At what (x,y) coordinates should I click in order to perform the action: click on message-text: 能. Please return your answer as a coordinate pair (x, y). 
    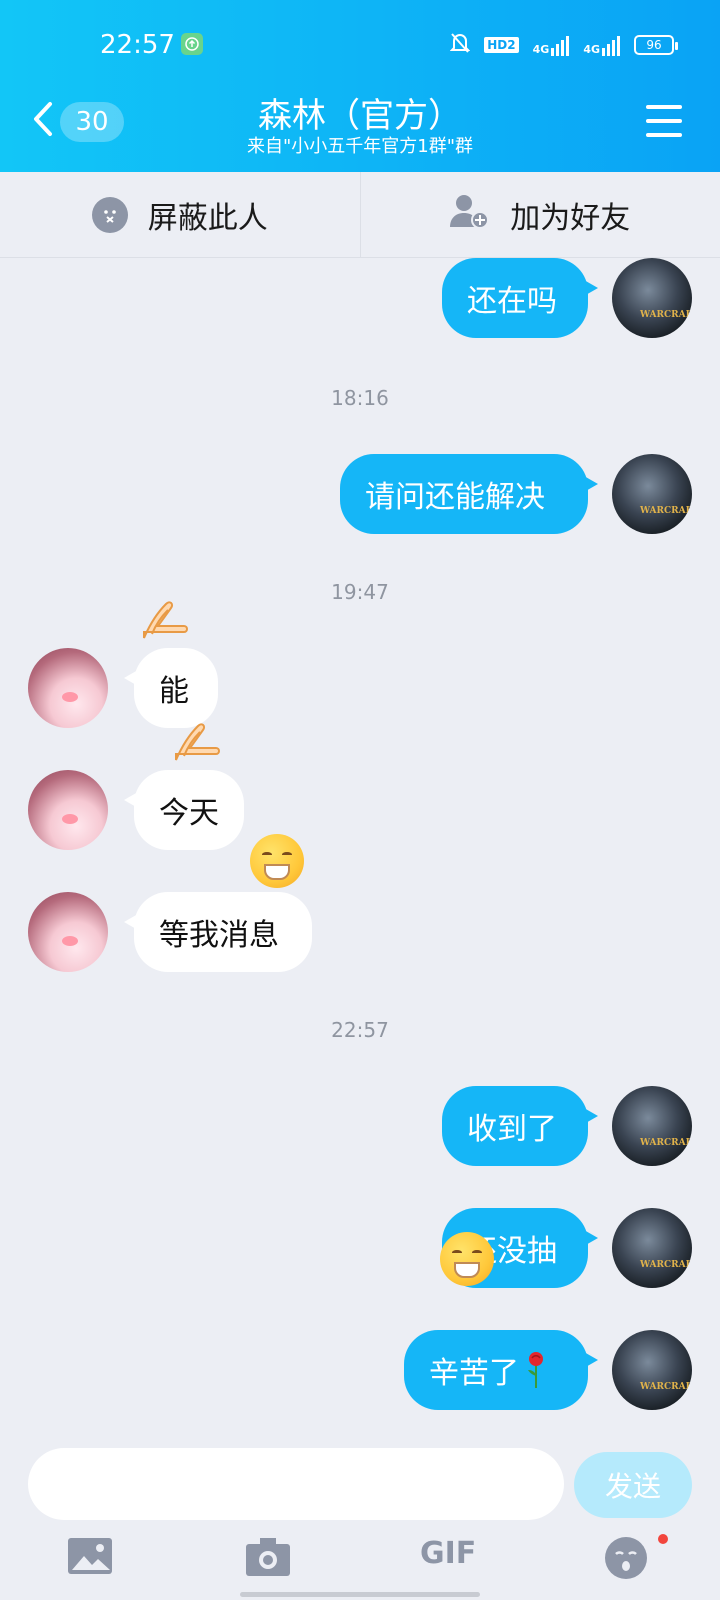
    Looking at the image, I should click on (174, 691).